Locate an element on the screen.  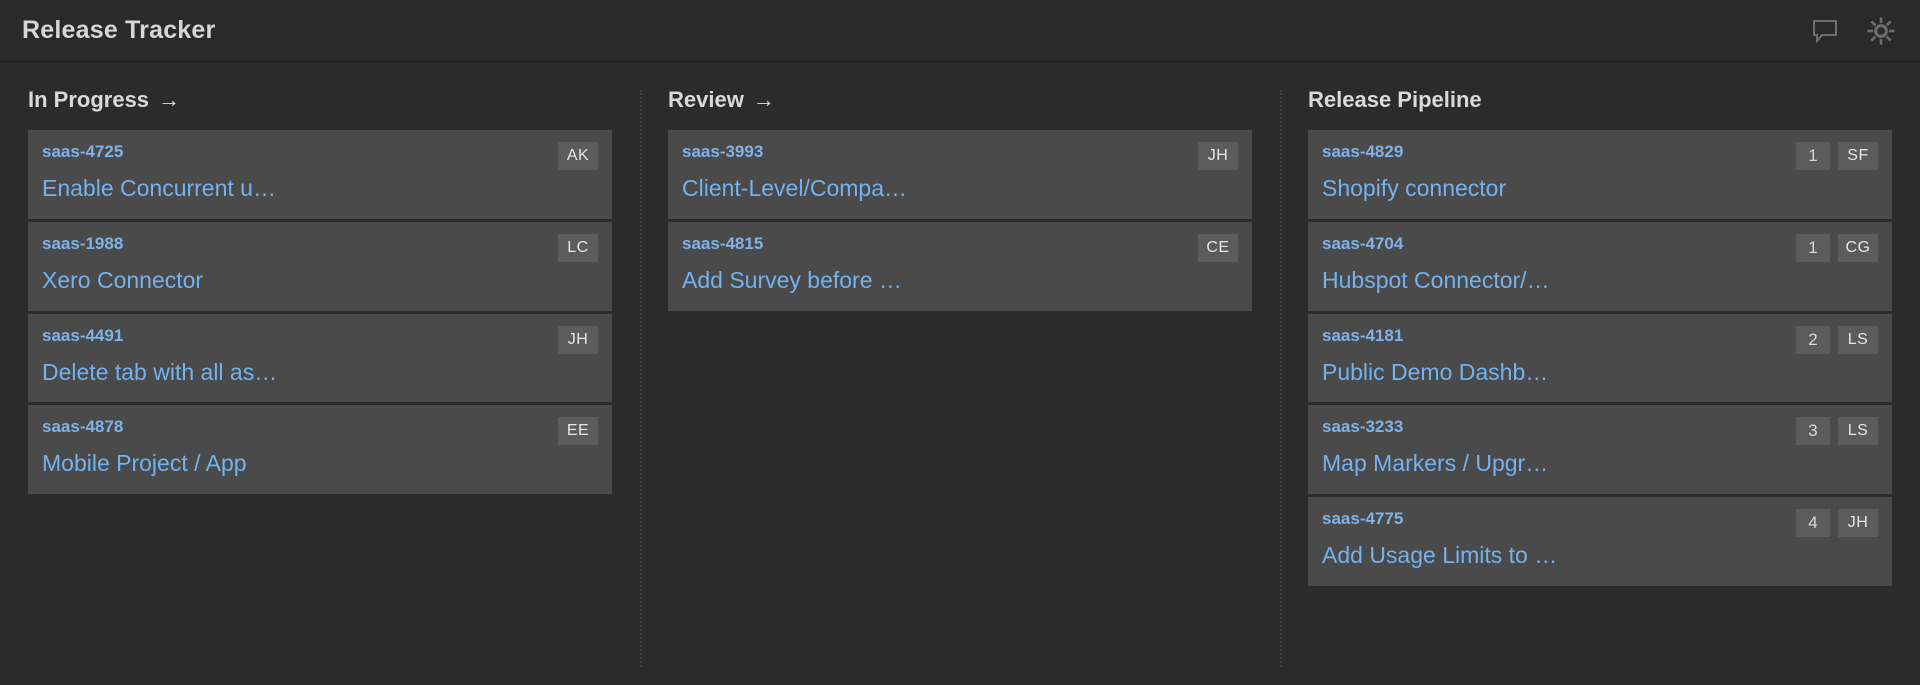
column-title: Review is located at coordinates (706, 99).